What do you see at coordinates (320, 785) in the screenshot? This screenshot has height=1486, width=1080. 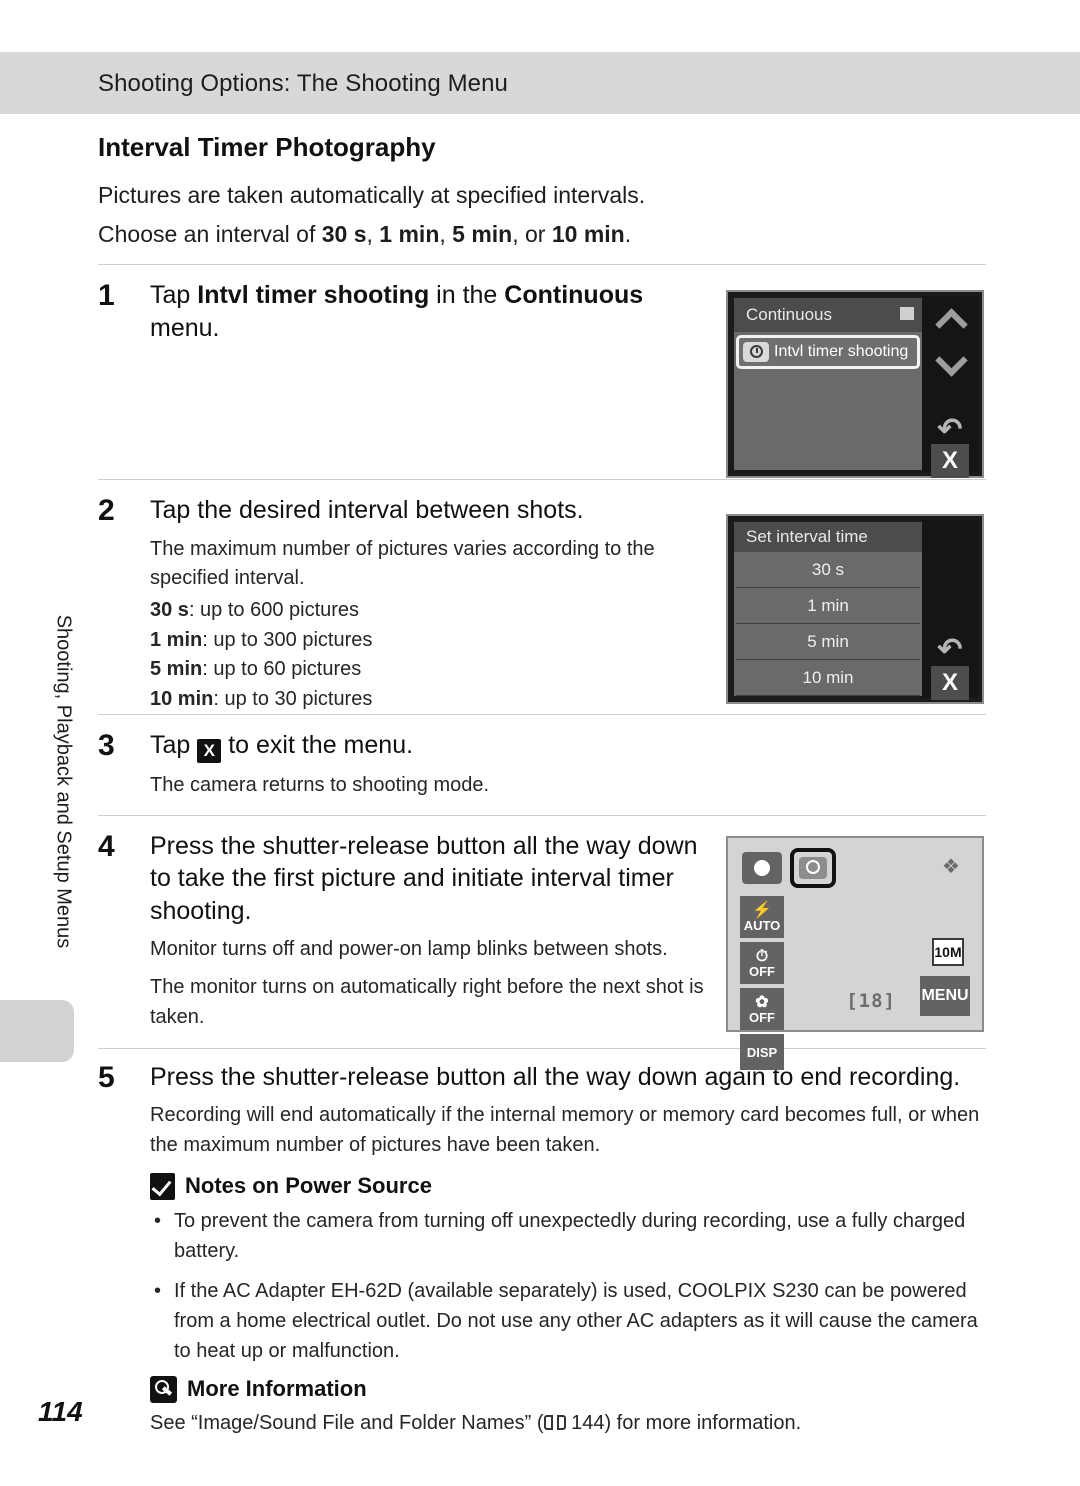 I see `step-3-subtext: The camera returns to shooting mode.` at bounding box center [320, 785].